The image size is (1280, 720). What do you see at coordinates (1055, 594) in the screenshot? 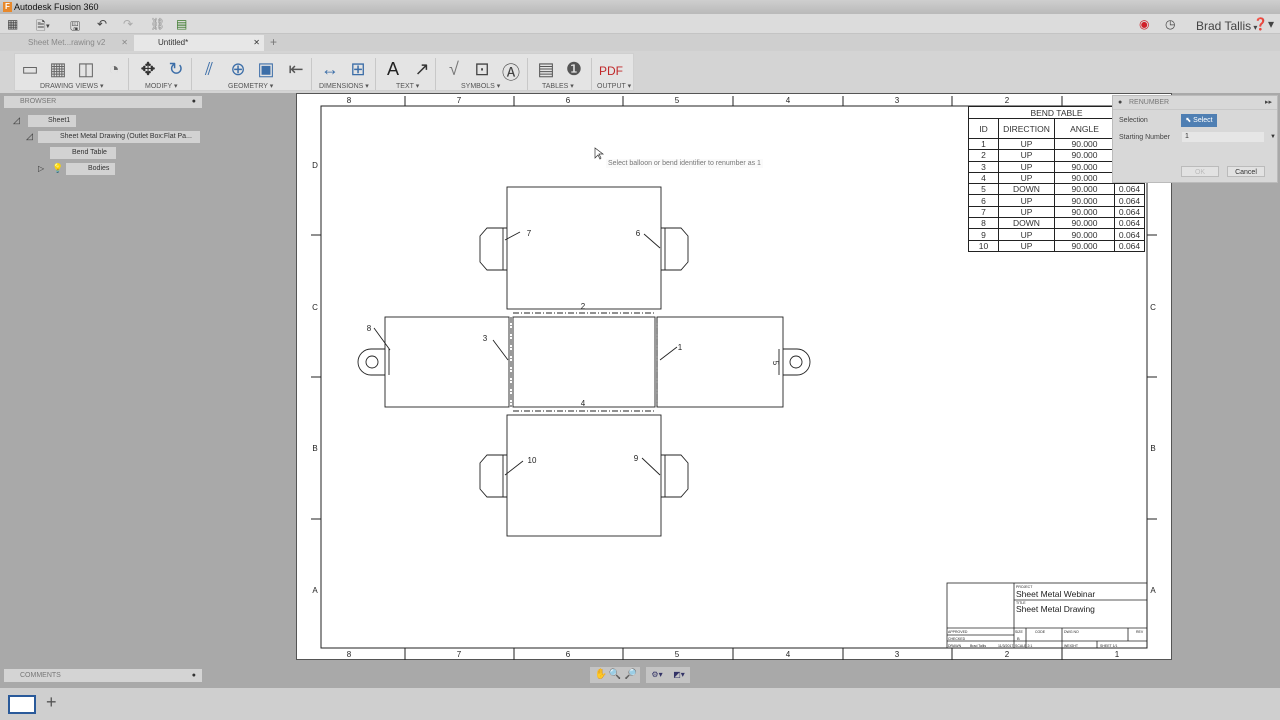
I see `project-name: Sheet Metal Webinar` at bounding box center [1055, 594].